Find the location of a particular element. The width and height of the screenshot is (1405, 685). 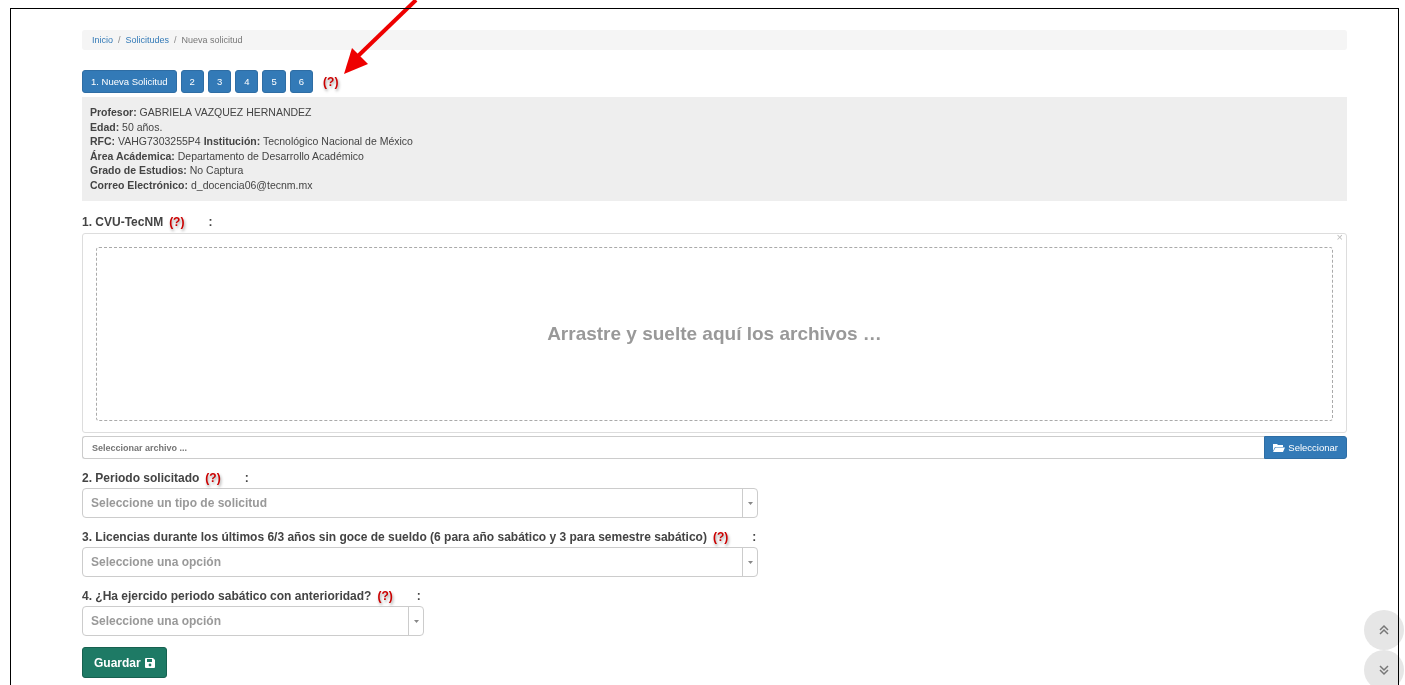

step-tab: 3 is located at coordinates (219, 81).